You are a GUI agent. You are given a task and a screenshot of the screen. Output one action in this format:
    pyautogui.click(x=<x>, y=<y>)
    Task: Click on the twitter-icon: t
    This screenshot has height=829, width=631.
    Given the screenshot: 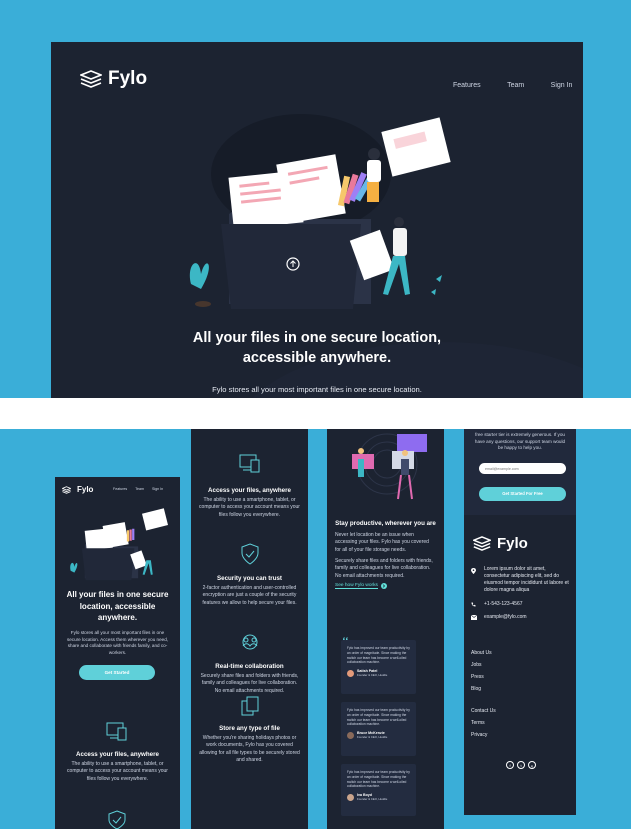 What is the action you would take?
    pyautogui.click(x=521, y=765)
    